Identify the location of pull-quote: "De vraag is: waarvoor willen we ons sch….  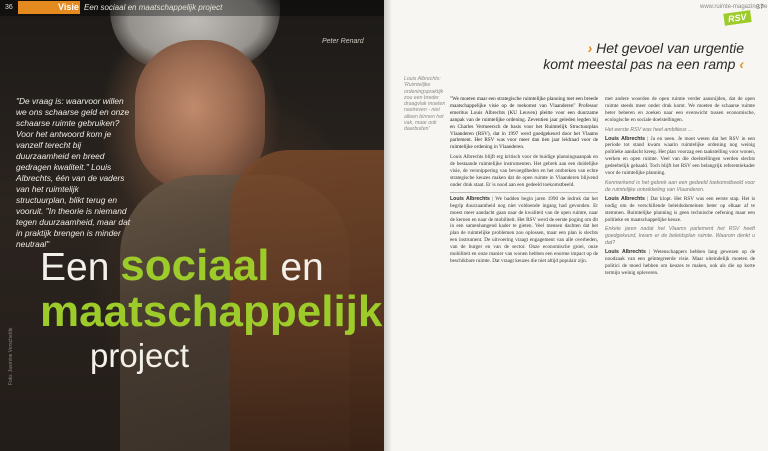
(73, 172).